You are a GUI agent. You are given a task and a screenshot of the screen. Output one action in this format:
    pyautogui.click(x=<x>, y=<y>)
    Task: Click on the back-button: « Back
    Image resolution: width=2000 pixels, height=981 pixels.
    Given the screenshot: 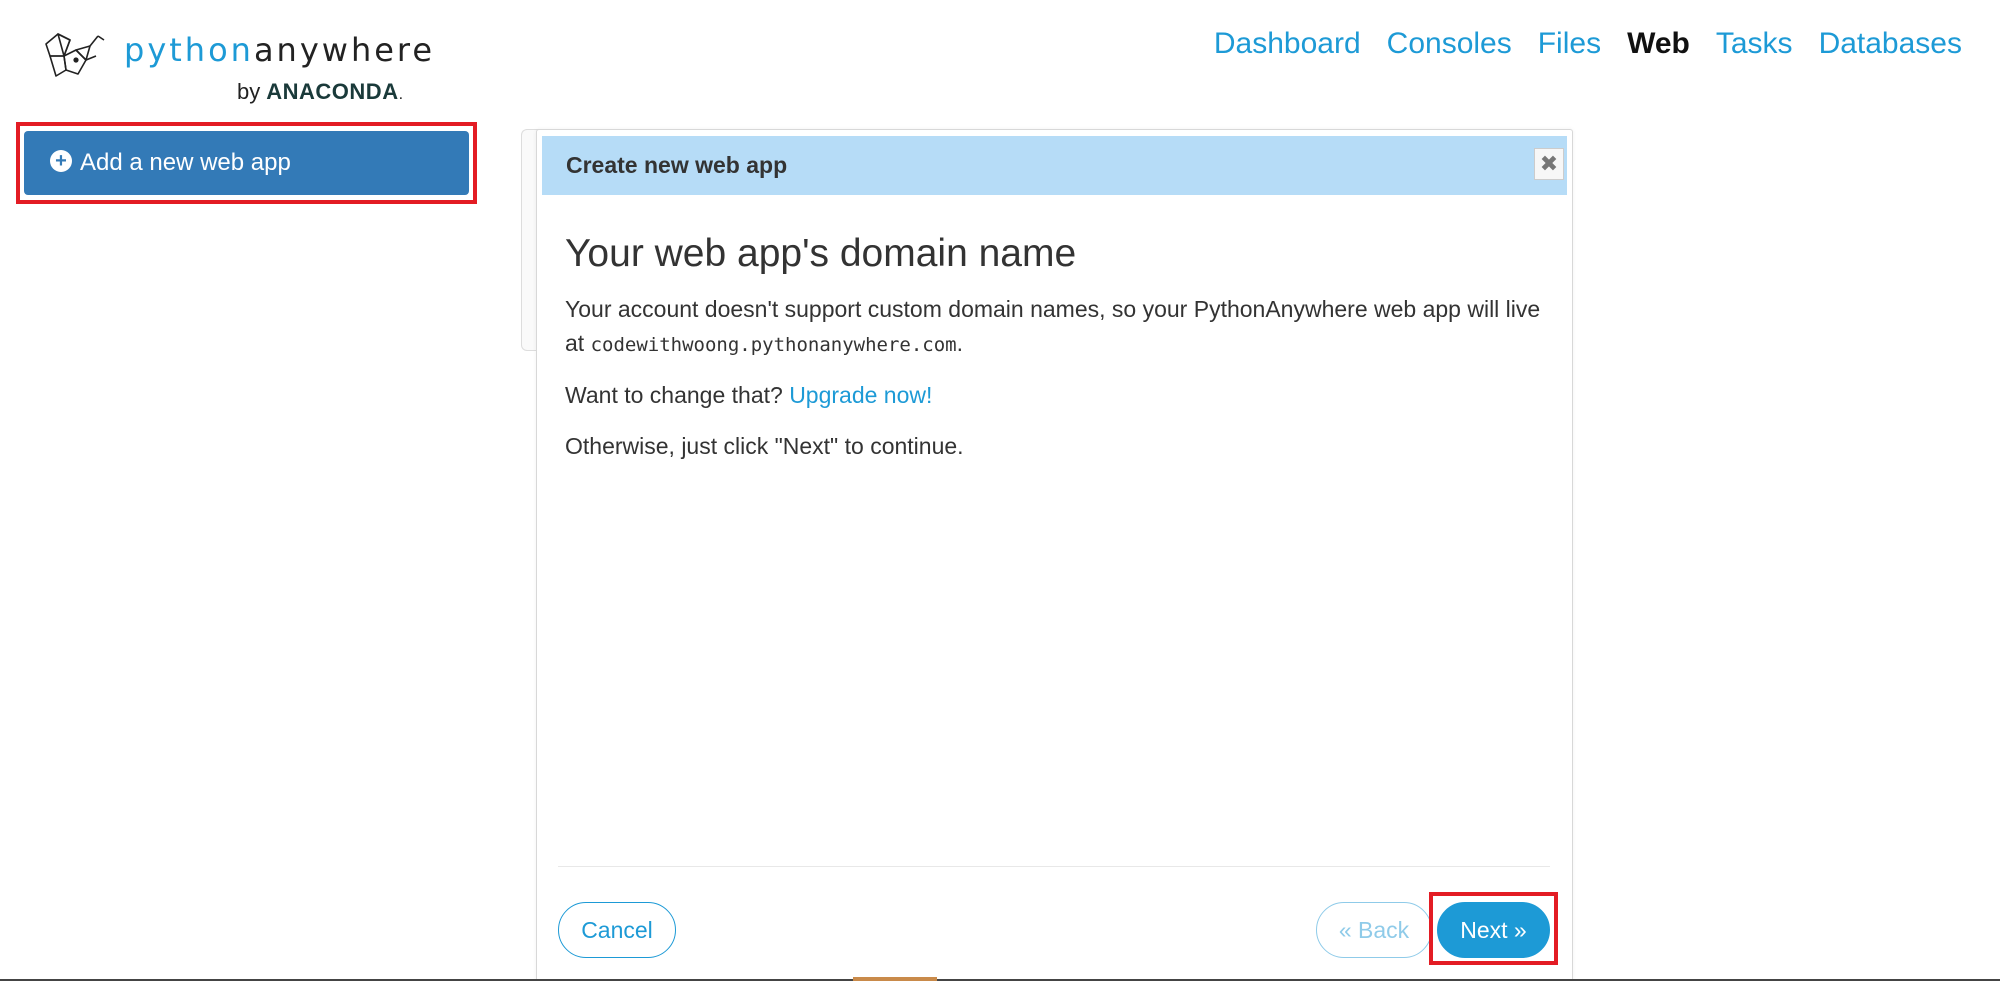 What is the action you would take?
    pyautogui.click(x=1374, y=930)
    